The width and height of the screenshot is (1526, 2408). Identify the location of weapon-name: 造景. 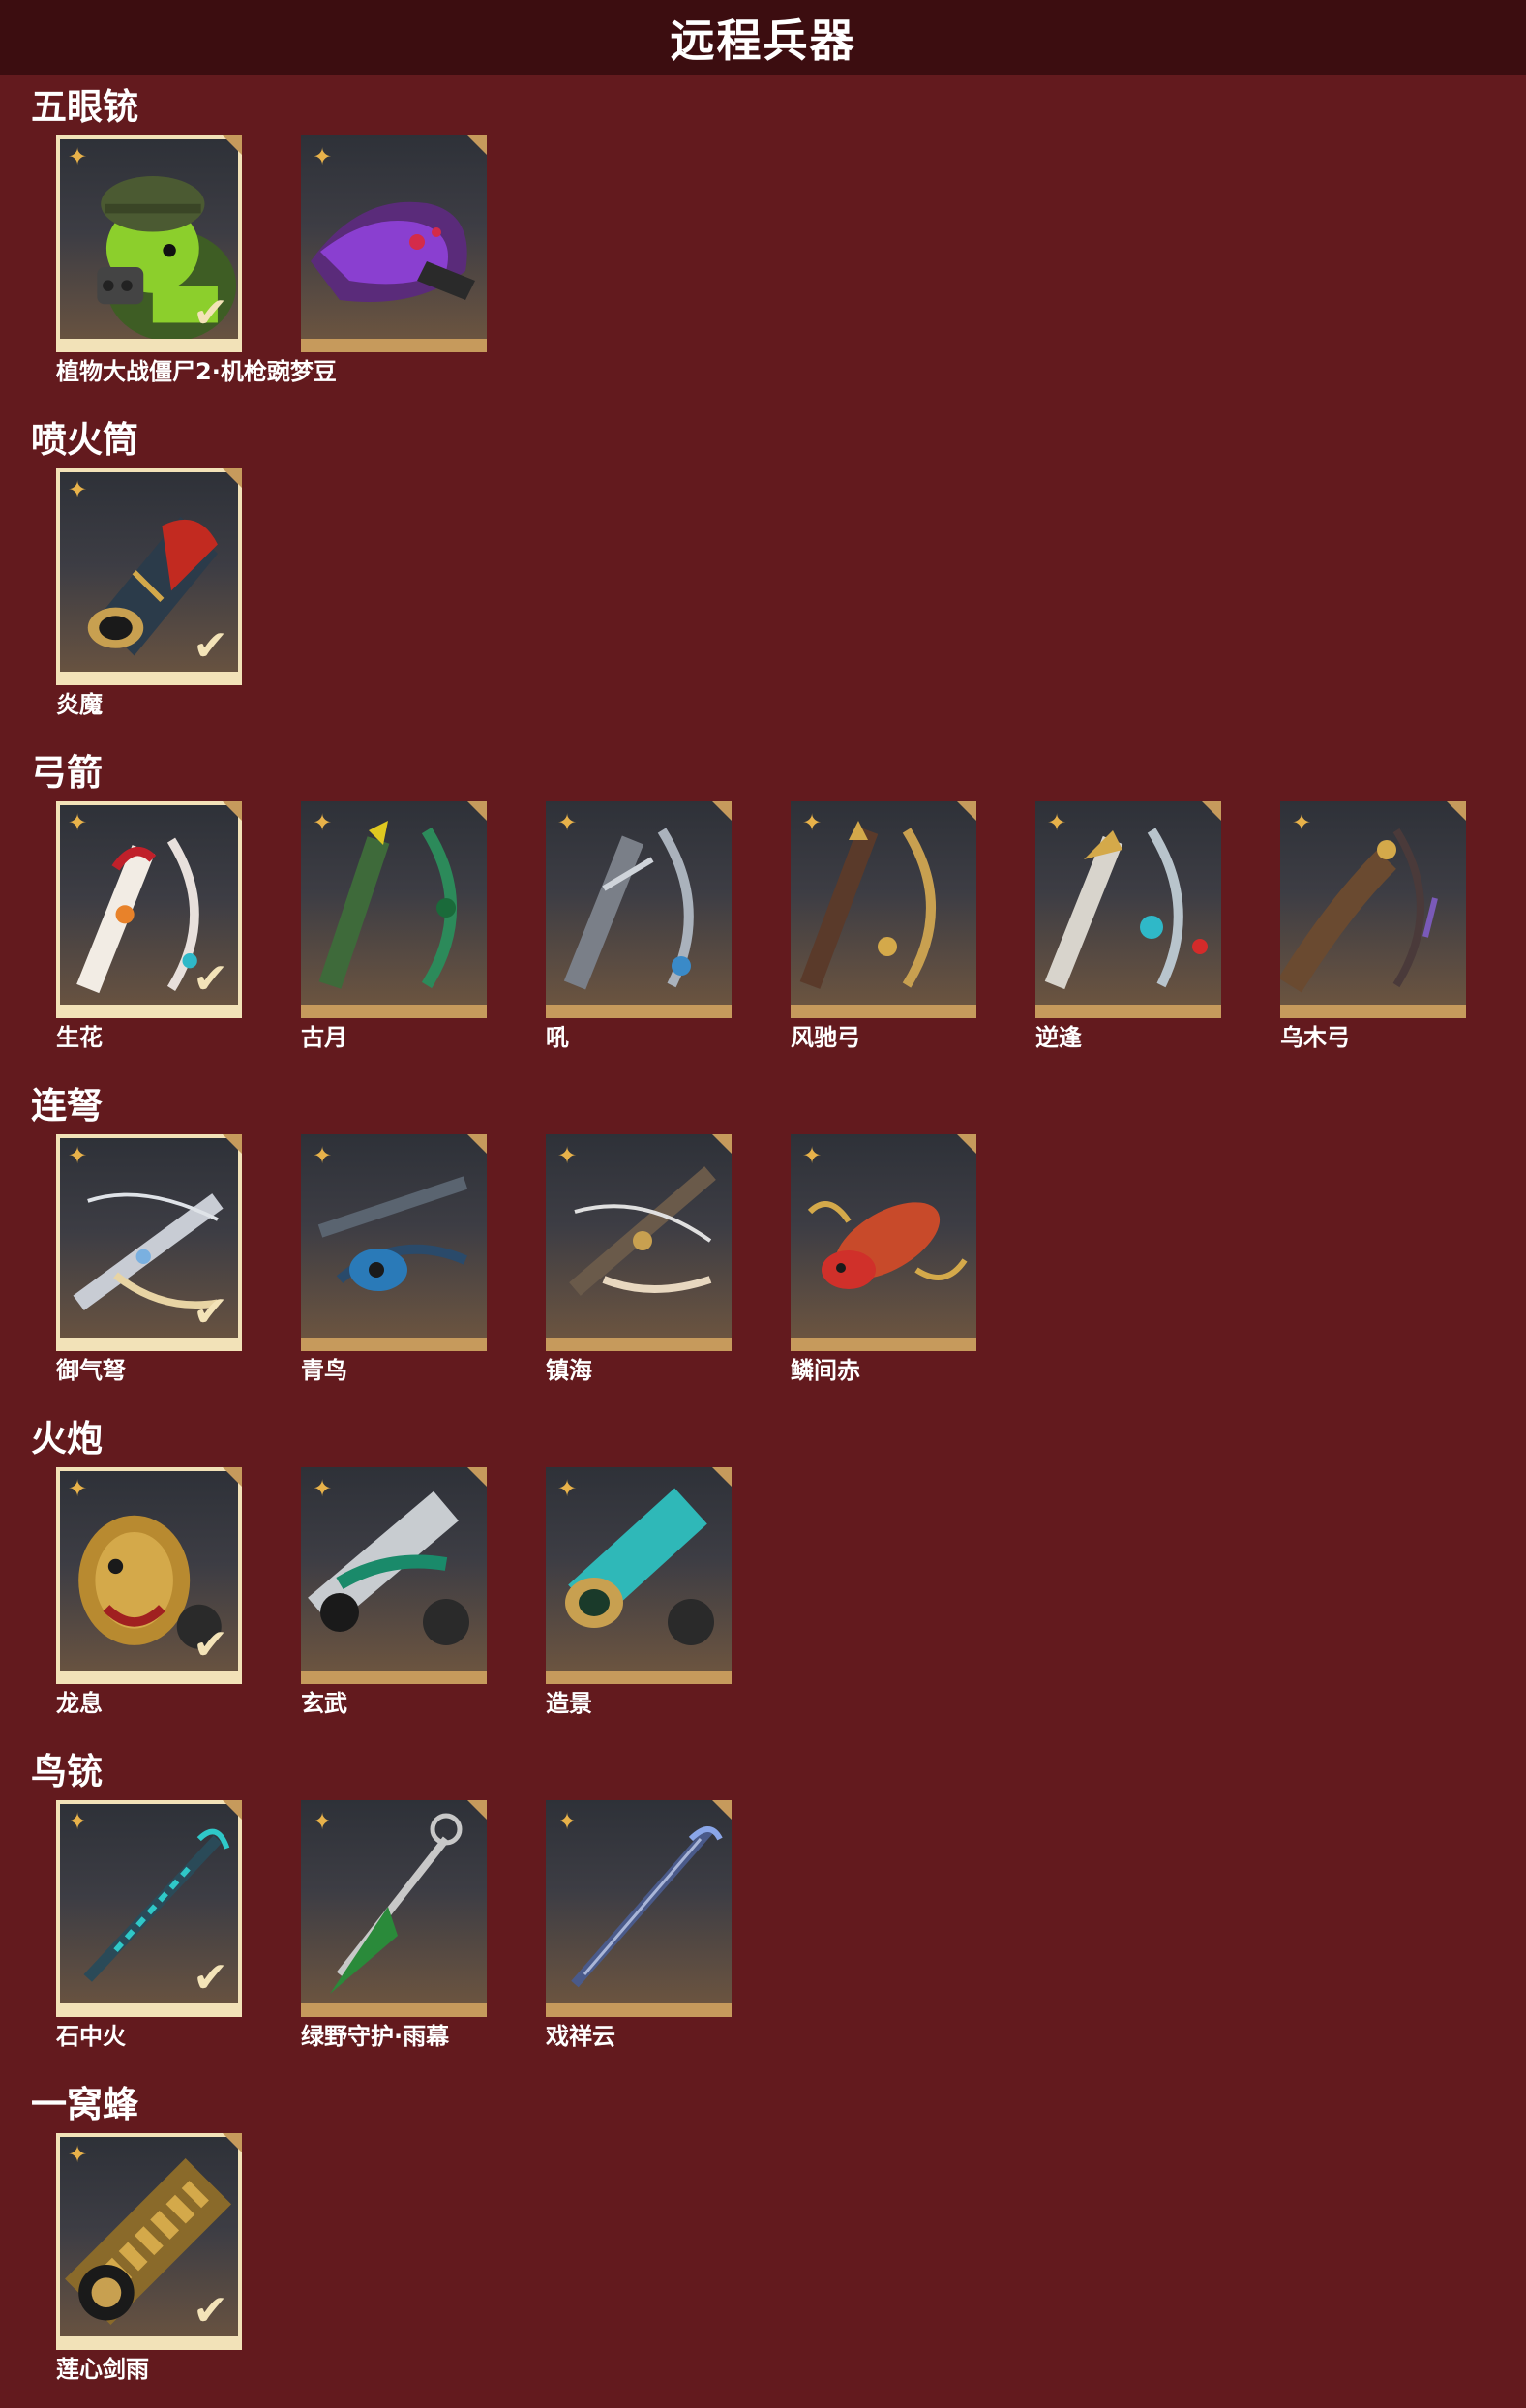
(569, 1703).